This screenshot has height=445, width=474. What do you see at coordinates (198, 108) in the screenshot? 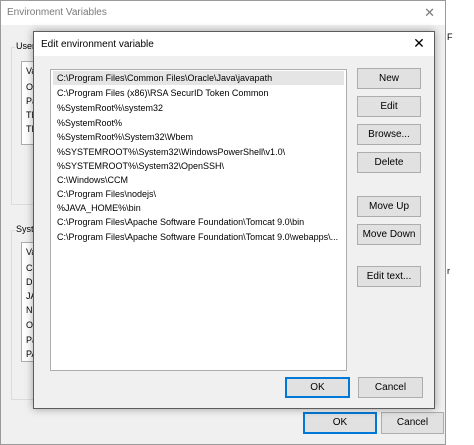
I see `list-item: %SystemRoot%\system32` at bounding box center [198, 108].